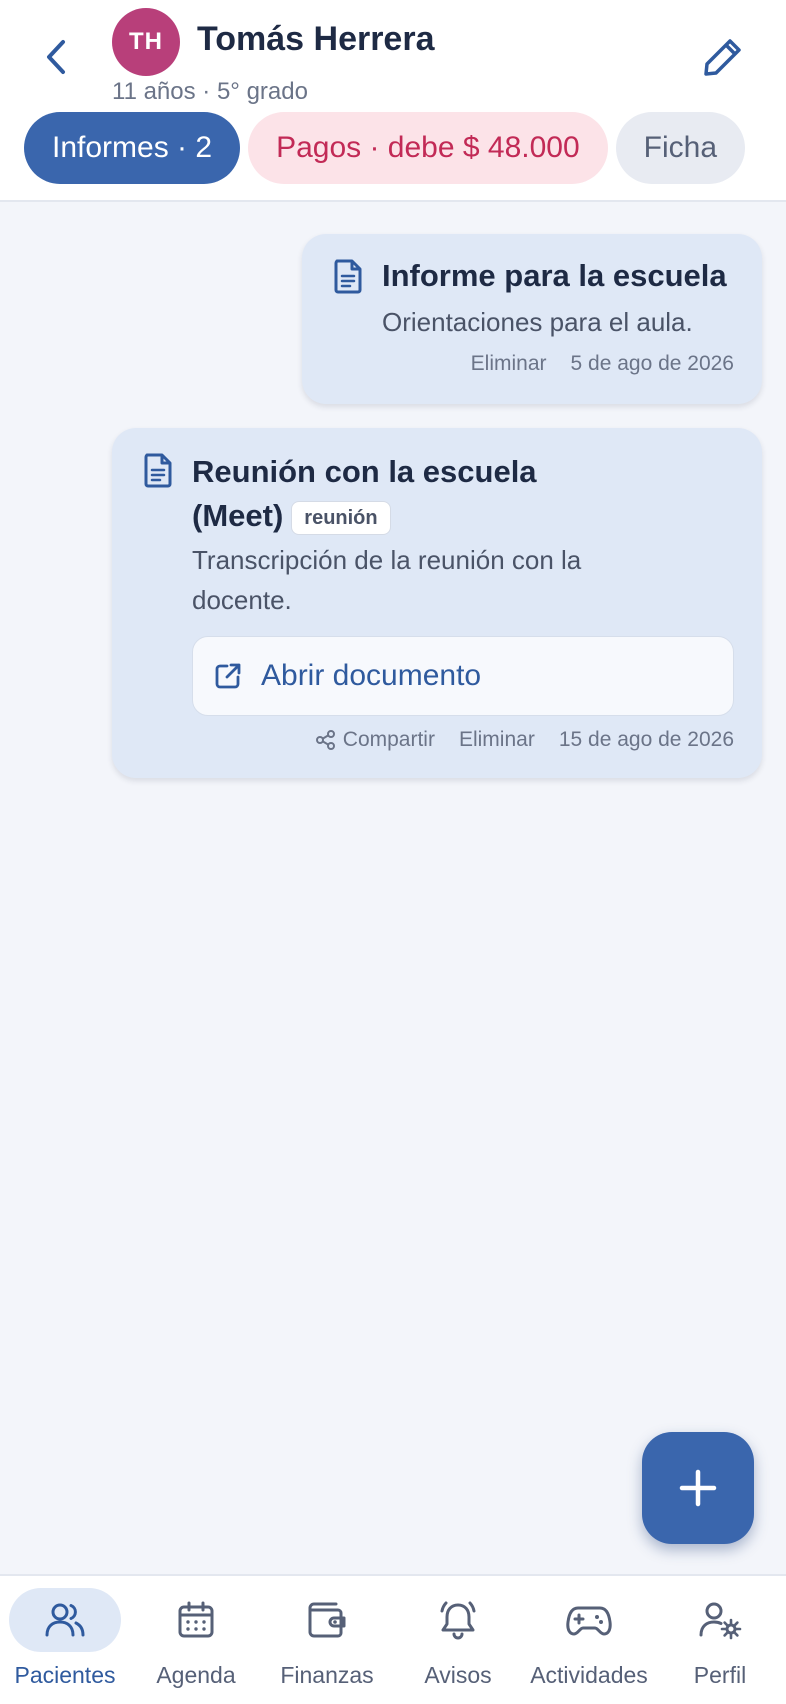 This screenshot has height=1704, width=786. What do you see at coordinates (388, 739) in the screenshot?
I see `share-label: Compartir` at bounding box center [388, 739].